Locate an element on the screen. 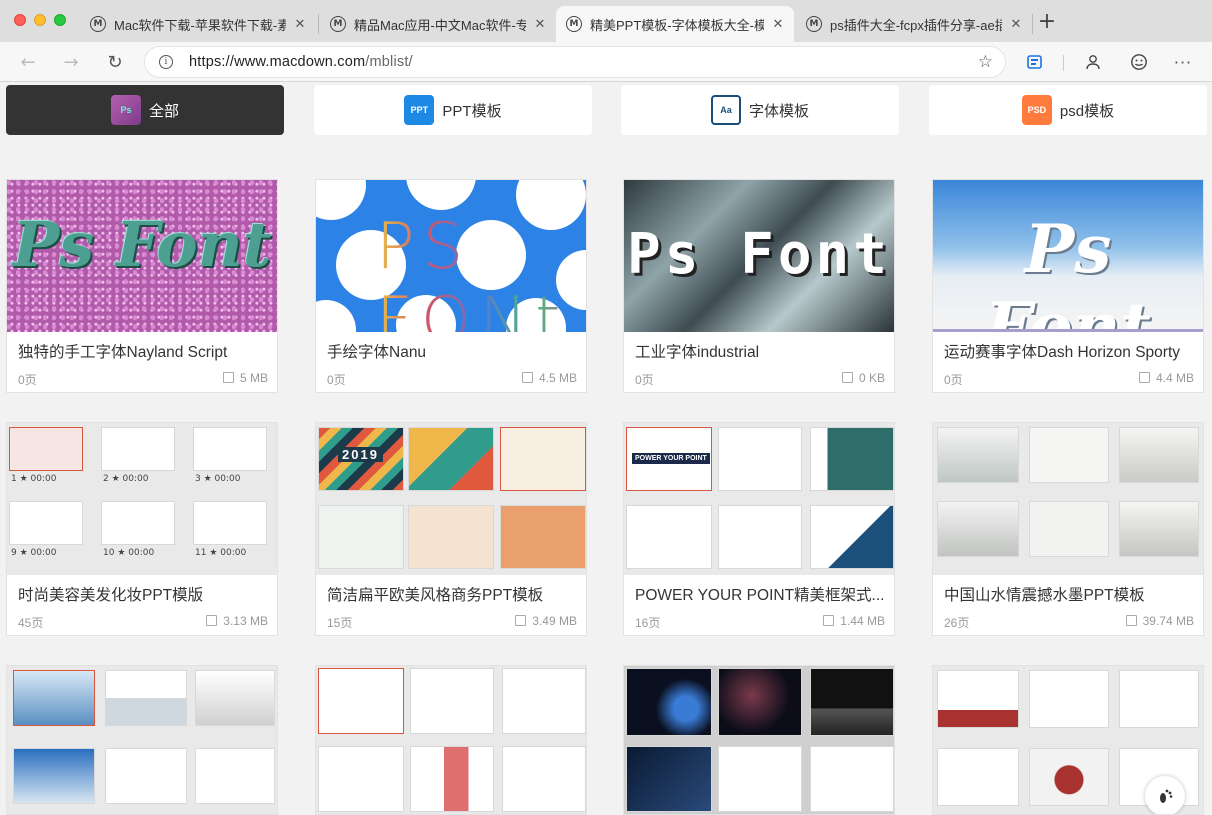 The width and height of the screenshot is (1212, 815). maximize-window-button is located at coordinates (60, 20).